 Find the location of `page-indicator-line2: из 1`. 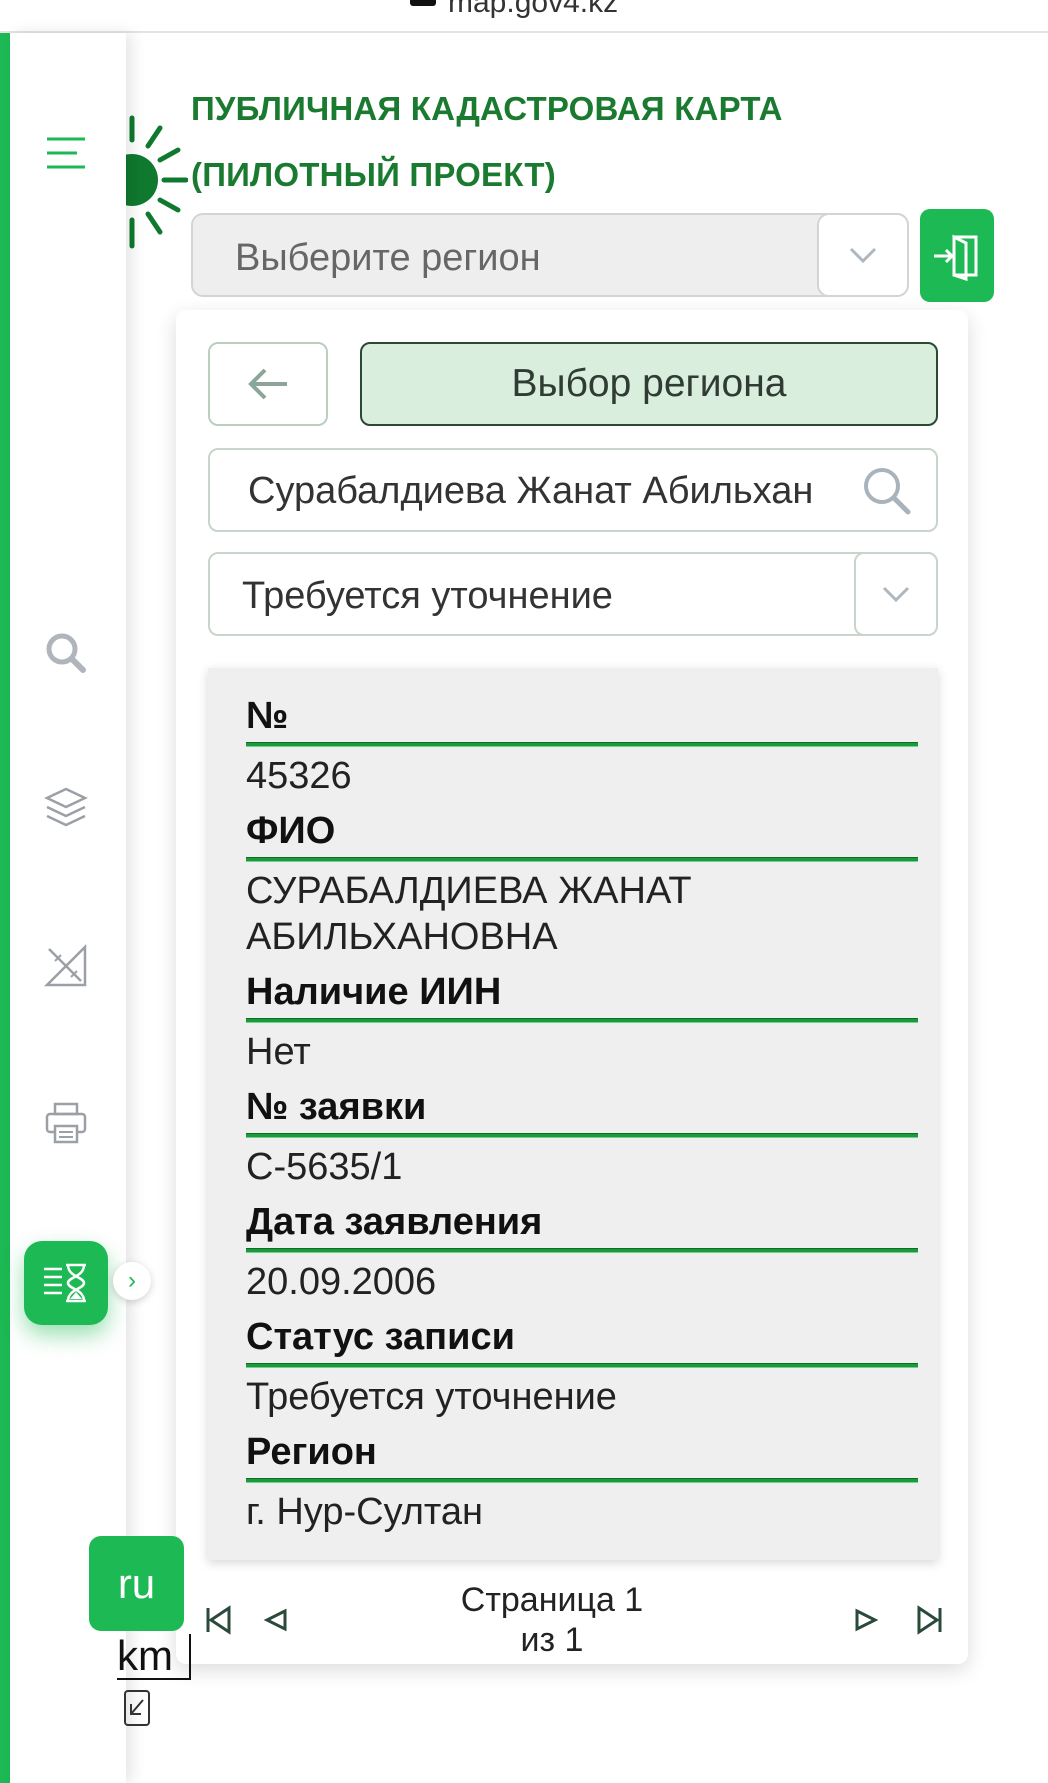

page-indicator-line2: из 1 is located at coordinates (552, 1640).